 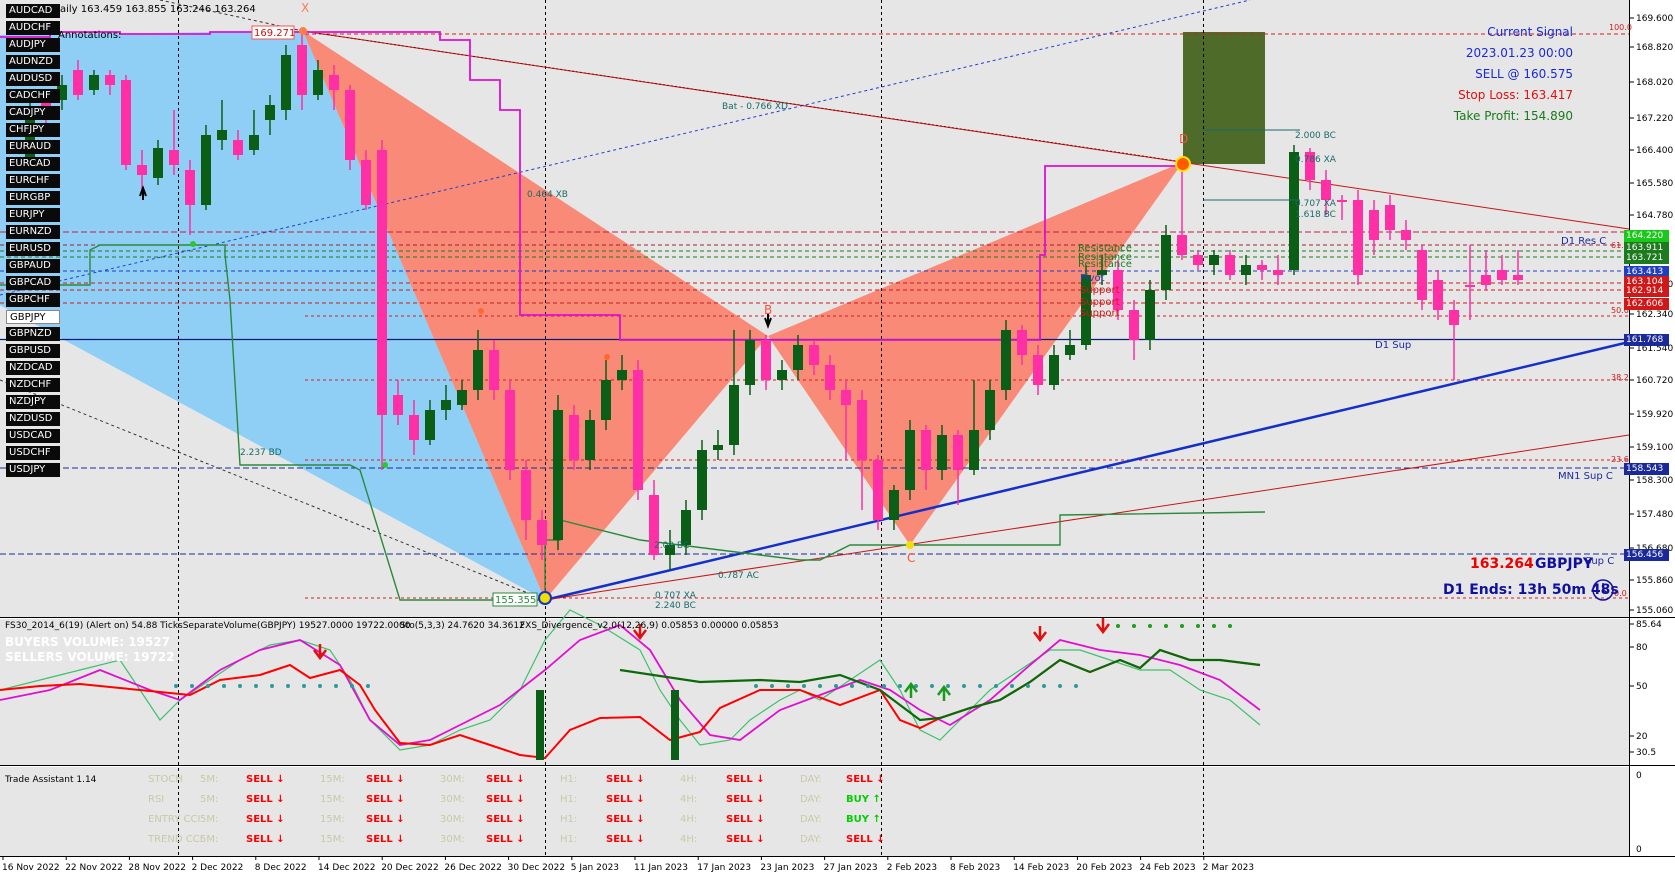 What do you see at coordinates (261, 453) in the screenshot?
I see `bd-ratio-label: 2.237 BD` at bounding box center [261, 453].